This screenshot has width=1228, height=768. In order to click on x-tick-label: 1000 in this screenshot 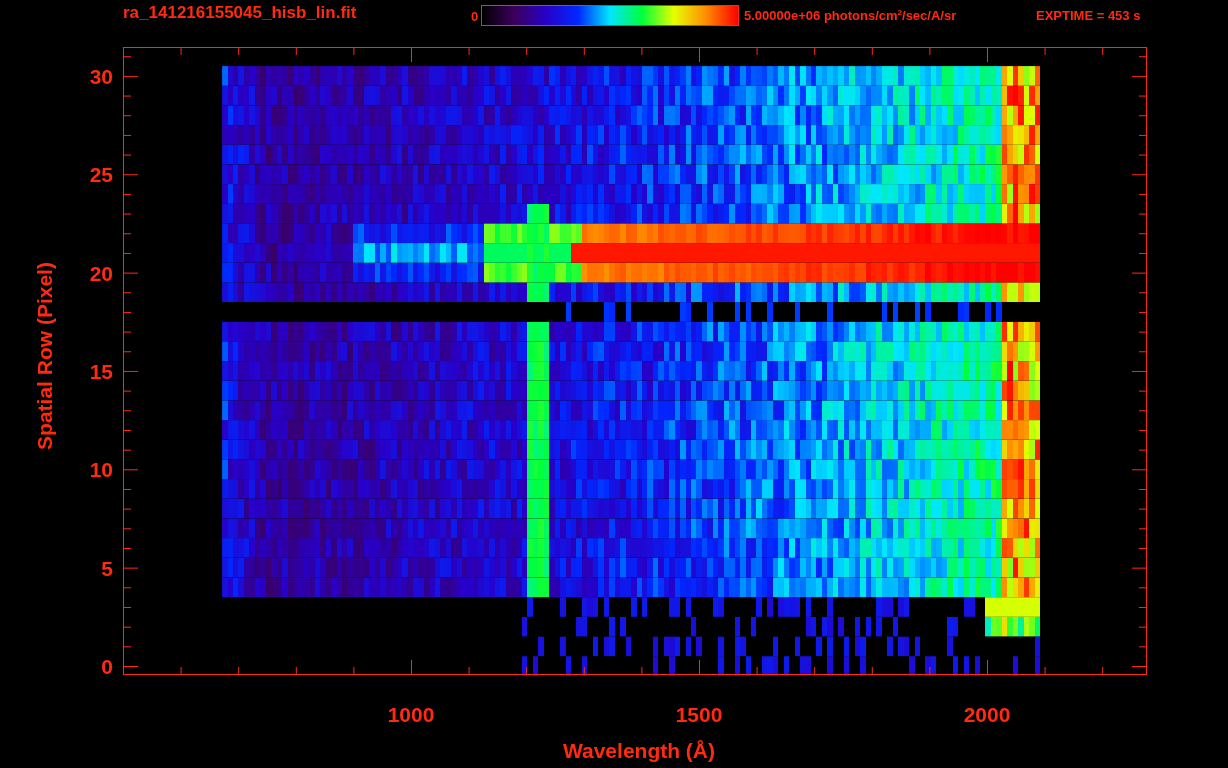, I will do `click(411, 714)`.